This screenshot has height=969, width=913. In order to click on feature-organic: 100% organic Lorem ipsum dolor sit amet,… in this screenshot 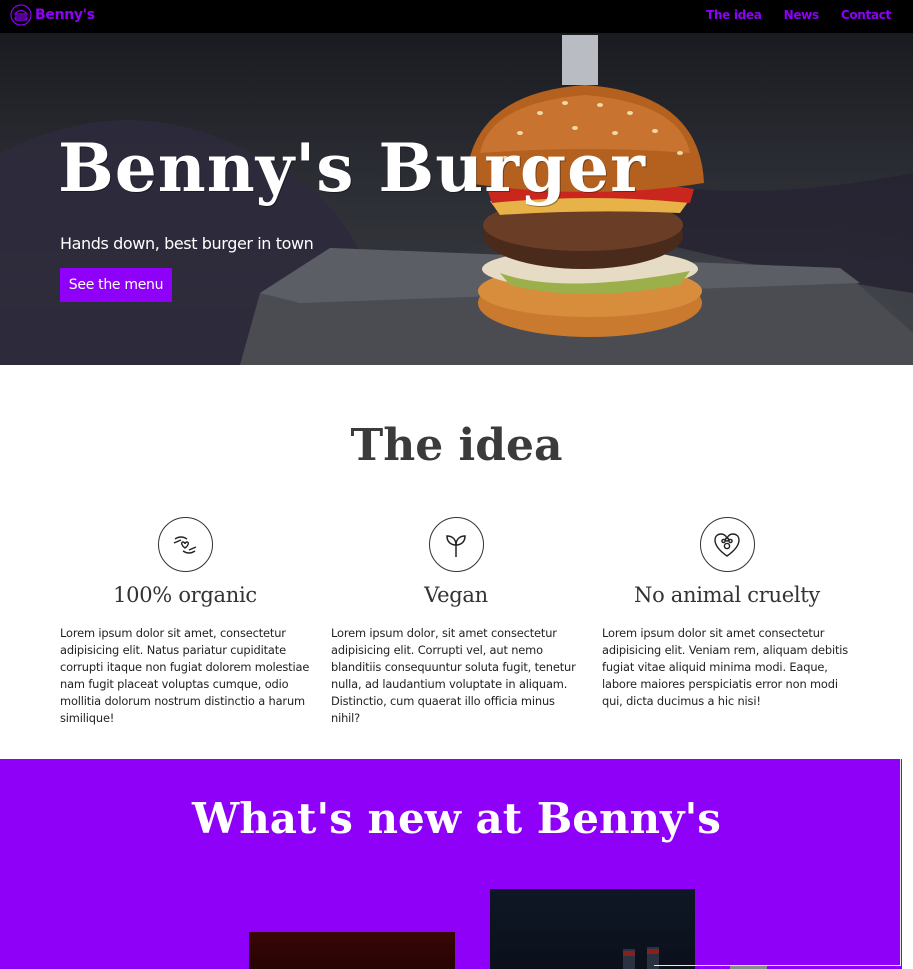, I will do `click(185, 622)`.